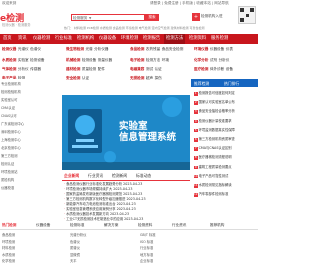 This screenshot has width=320, height=265. Describe the element at coordinates (11, 91) in the screenshot. I see `left-panel-link: 检测检验机构` at that location.